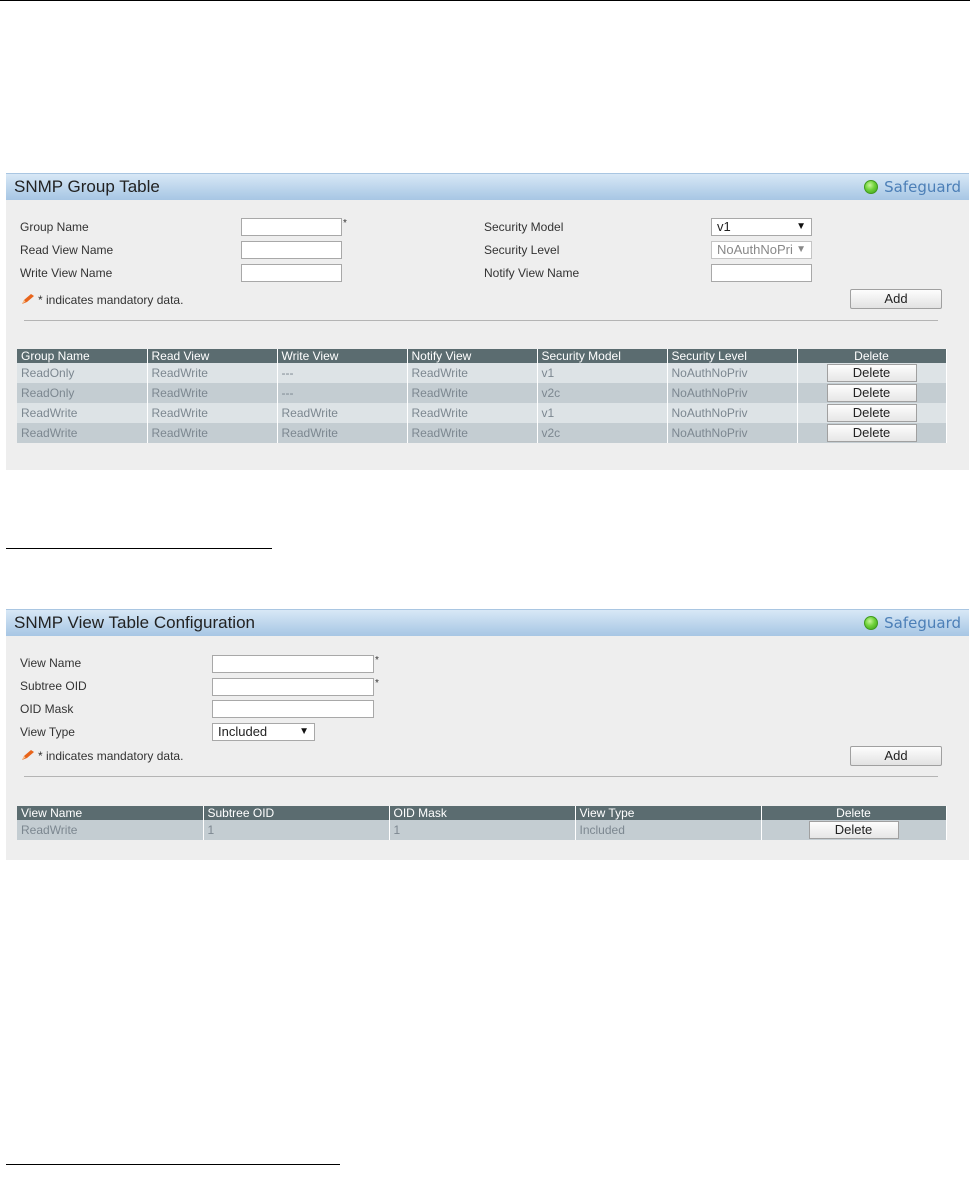 This screenshot has height=1192, width=970. Describe the element at coordinates (293, 709) in the screenshot. I see `oid-mask-input` at that location.